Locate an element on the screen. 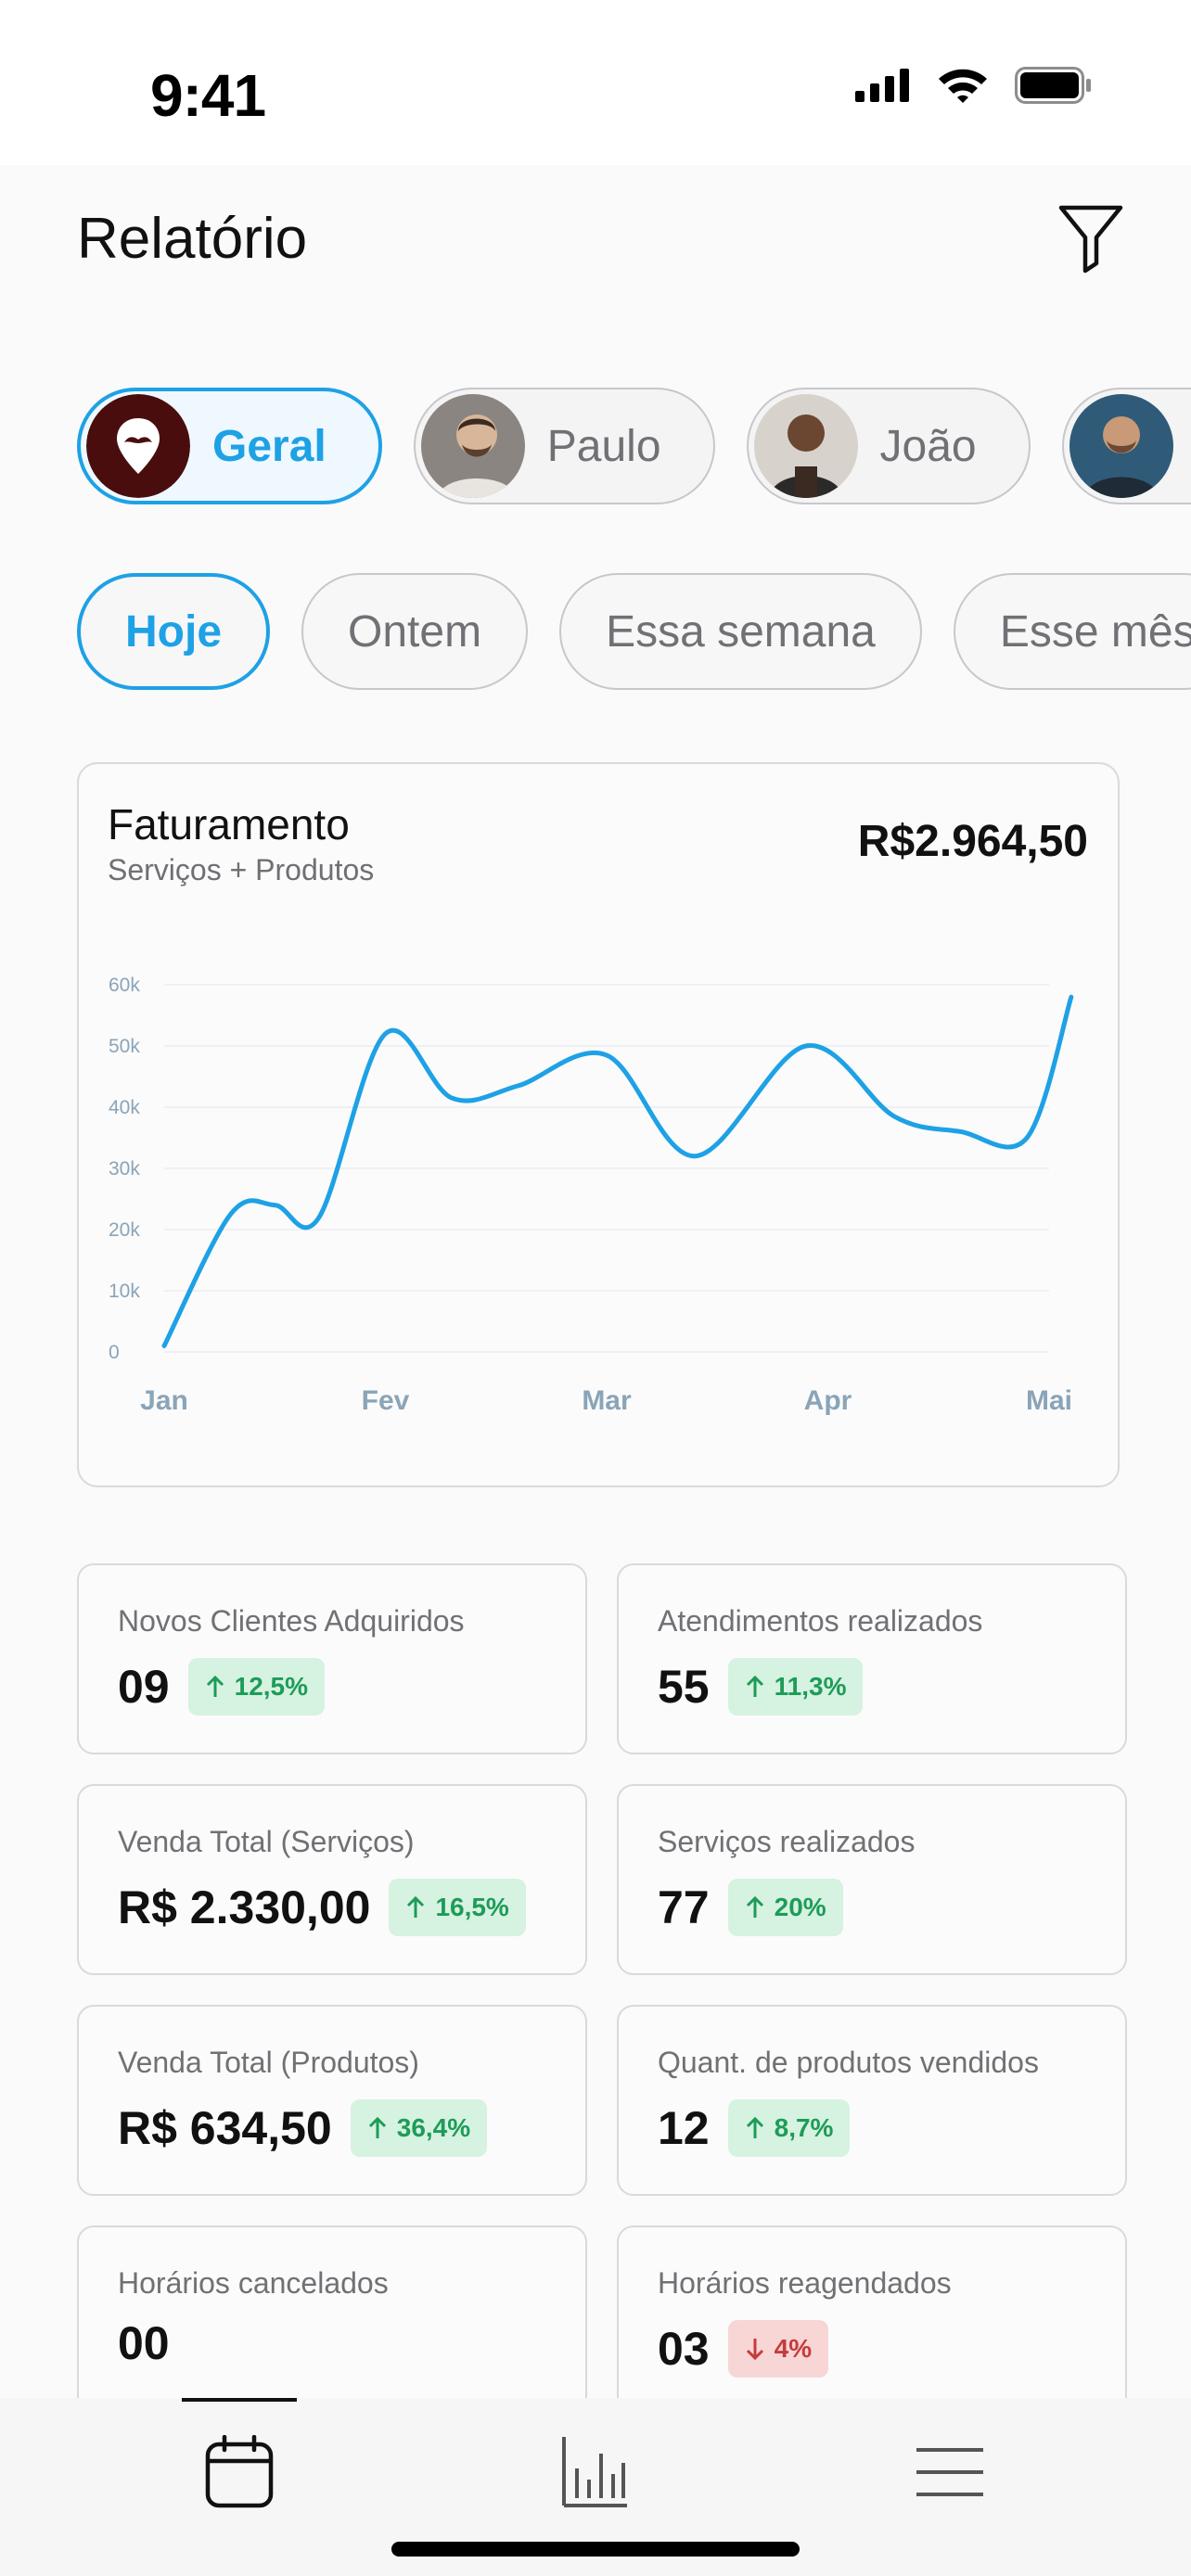 The width and height of the screenshot is (1191, 2576). metric-label: Venda Total (Produtos) is located at coordinates (268, 2062).